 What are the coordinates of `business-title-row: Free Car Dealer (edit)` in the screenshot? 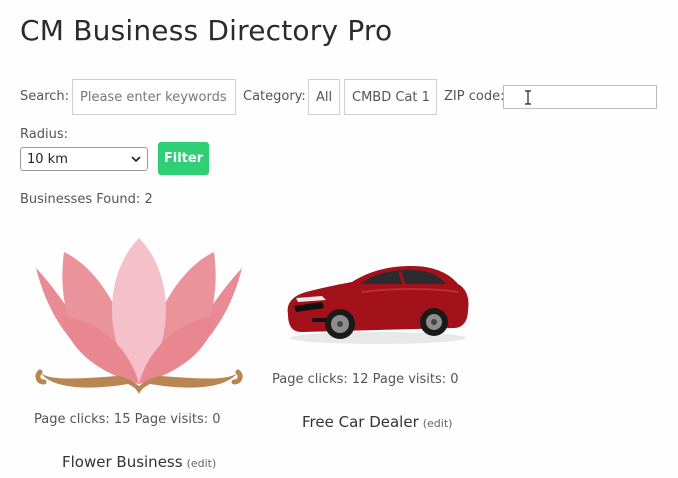 It's located at (377, 421).